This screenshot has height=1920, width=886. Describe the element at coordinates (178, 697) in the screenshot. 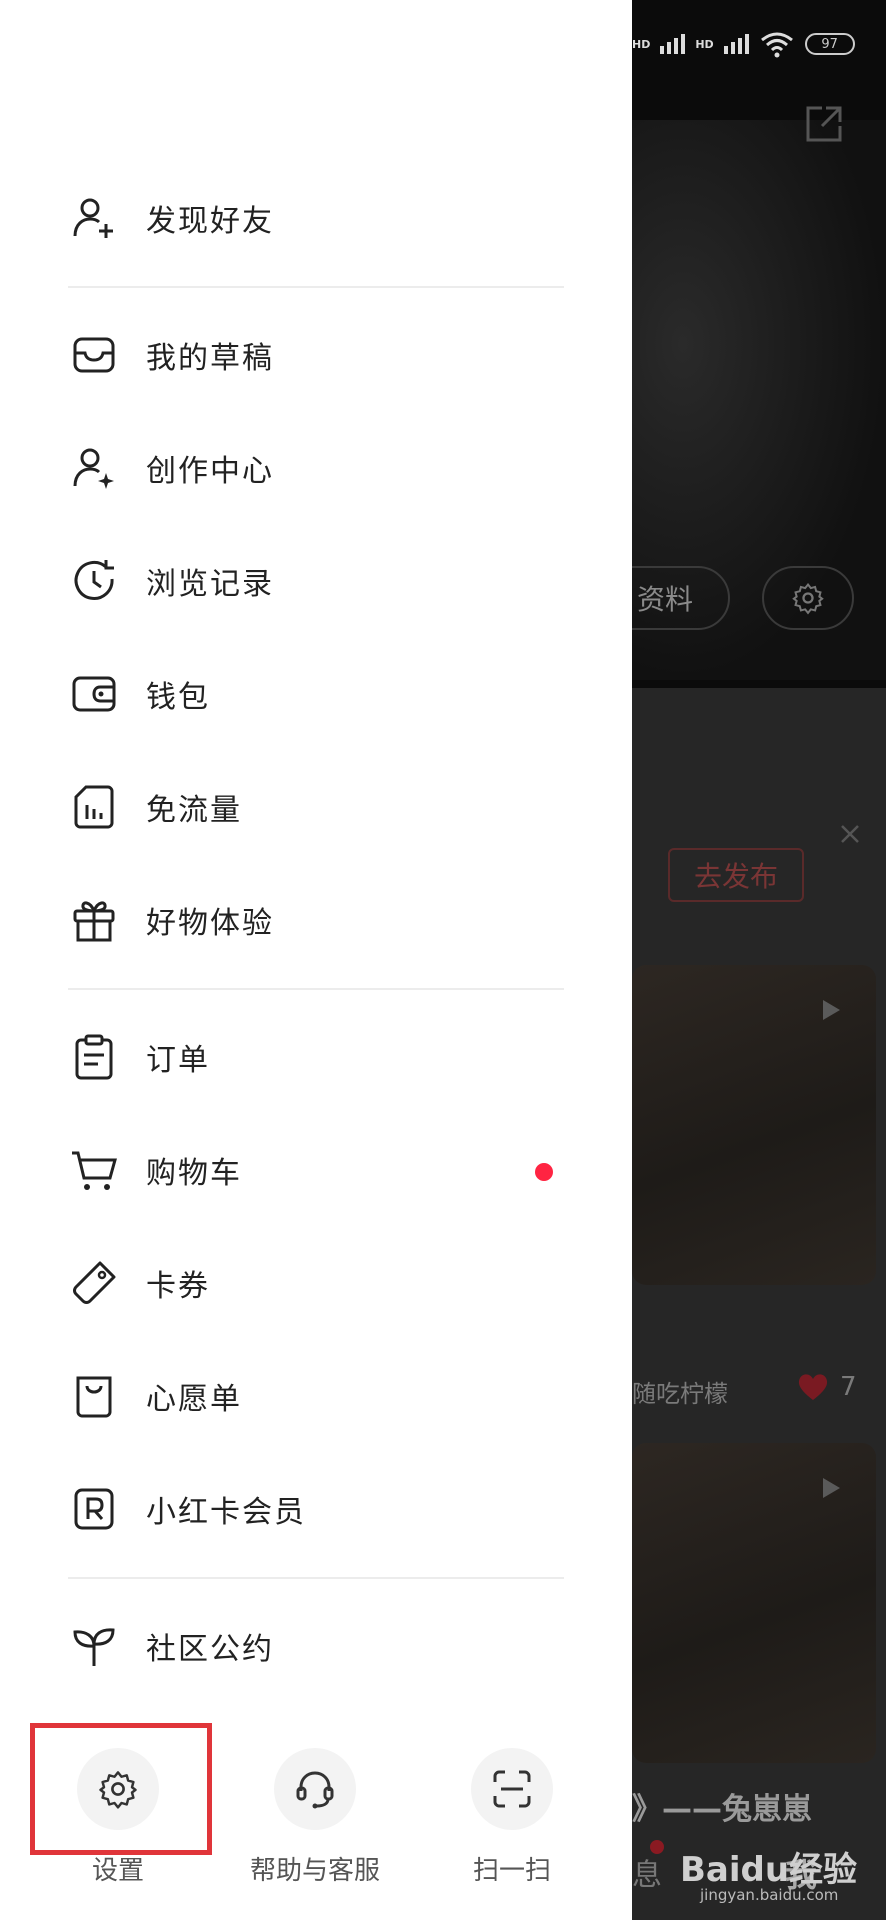

I see `menu-item-label: 钱包` at that location.